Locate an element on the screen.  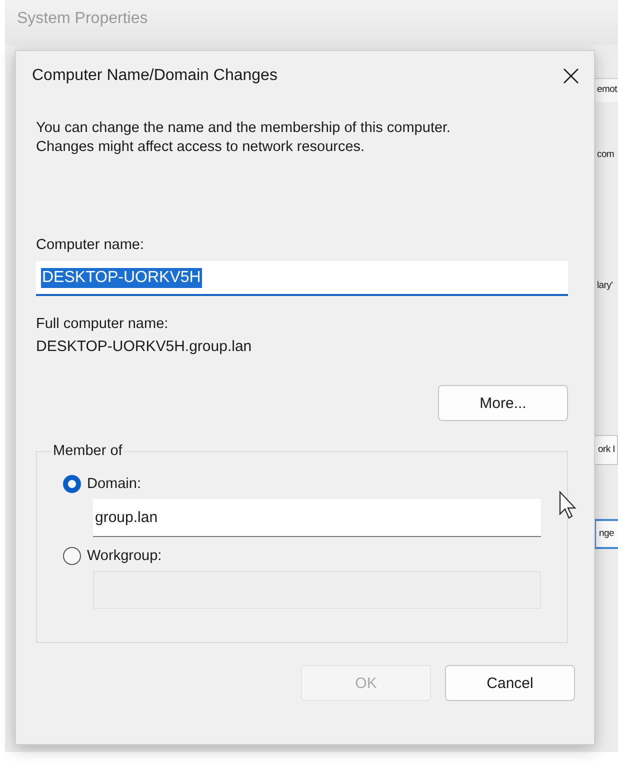
dialog-button: Cancel is located at coordinates (510, 683).